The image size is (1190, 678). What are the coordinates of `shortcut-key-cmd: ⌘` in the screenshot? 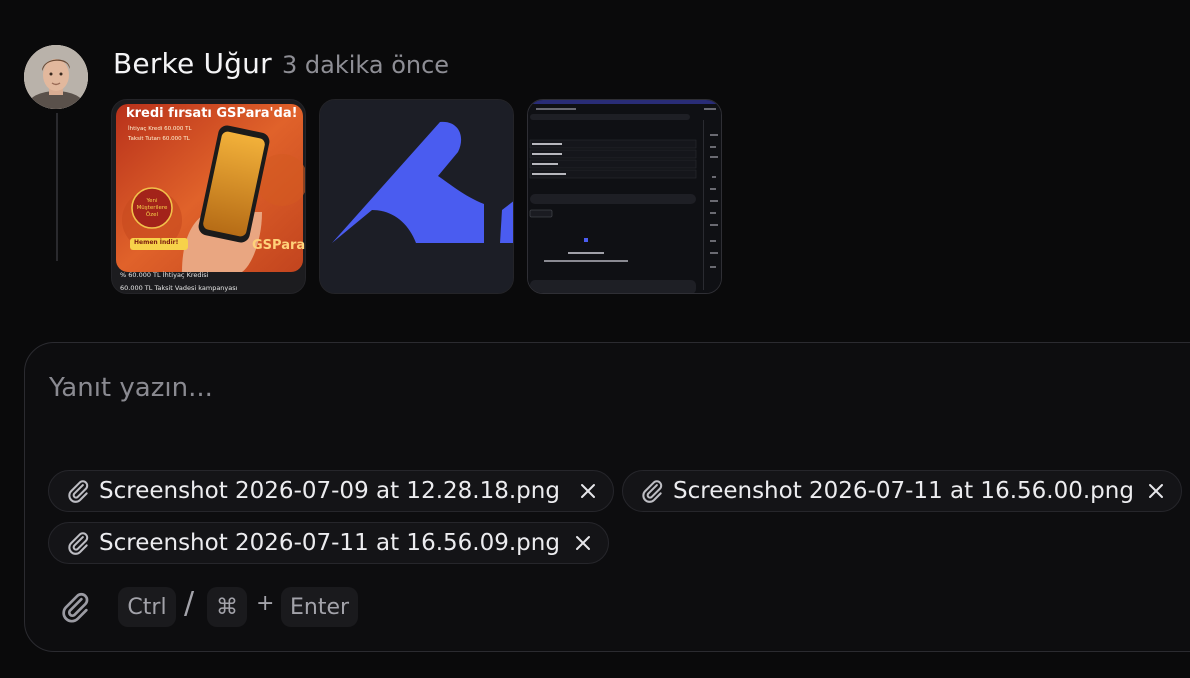 It's located at (227, 607).